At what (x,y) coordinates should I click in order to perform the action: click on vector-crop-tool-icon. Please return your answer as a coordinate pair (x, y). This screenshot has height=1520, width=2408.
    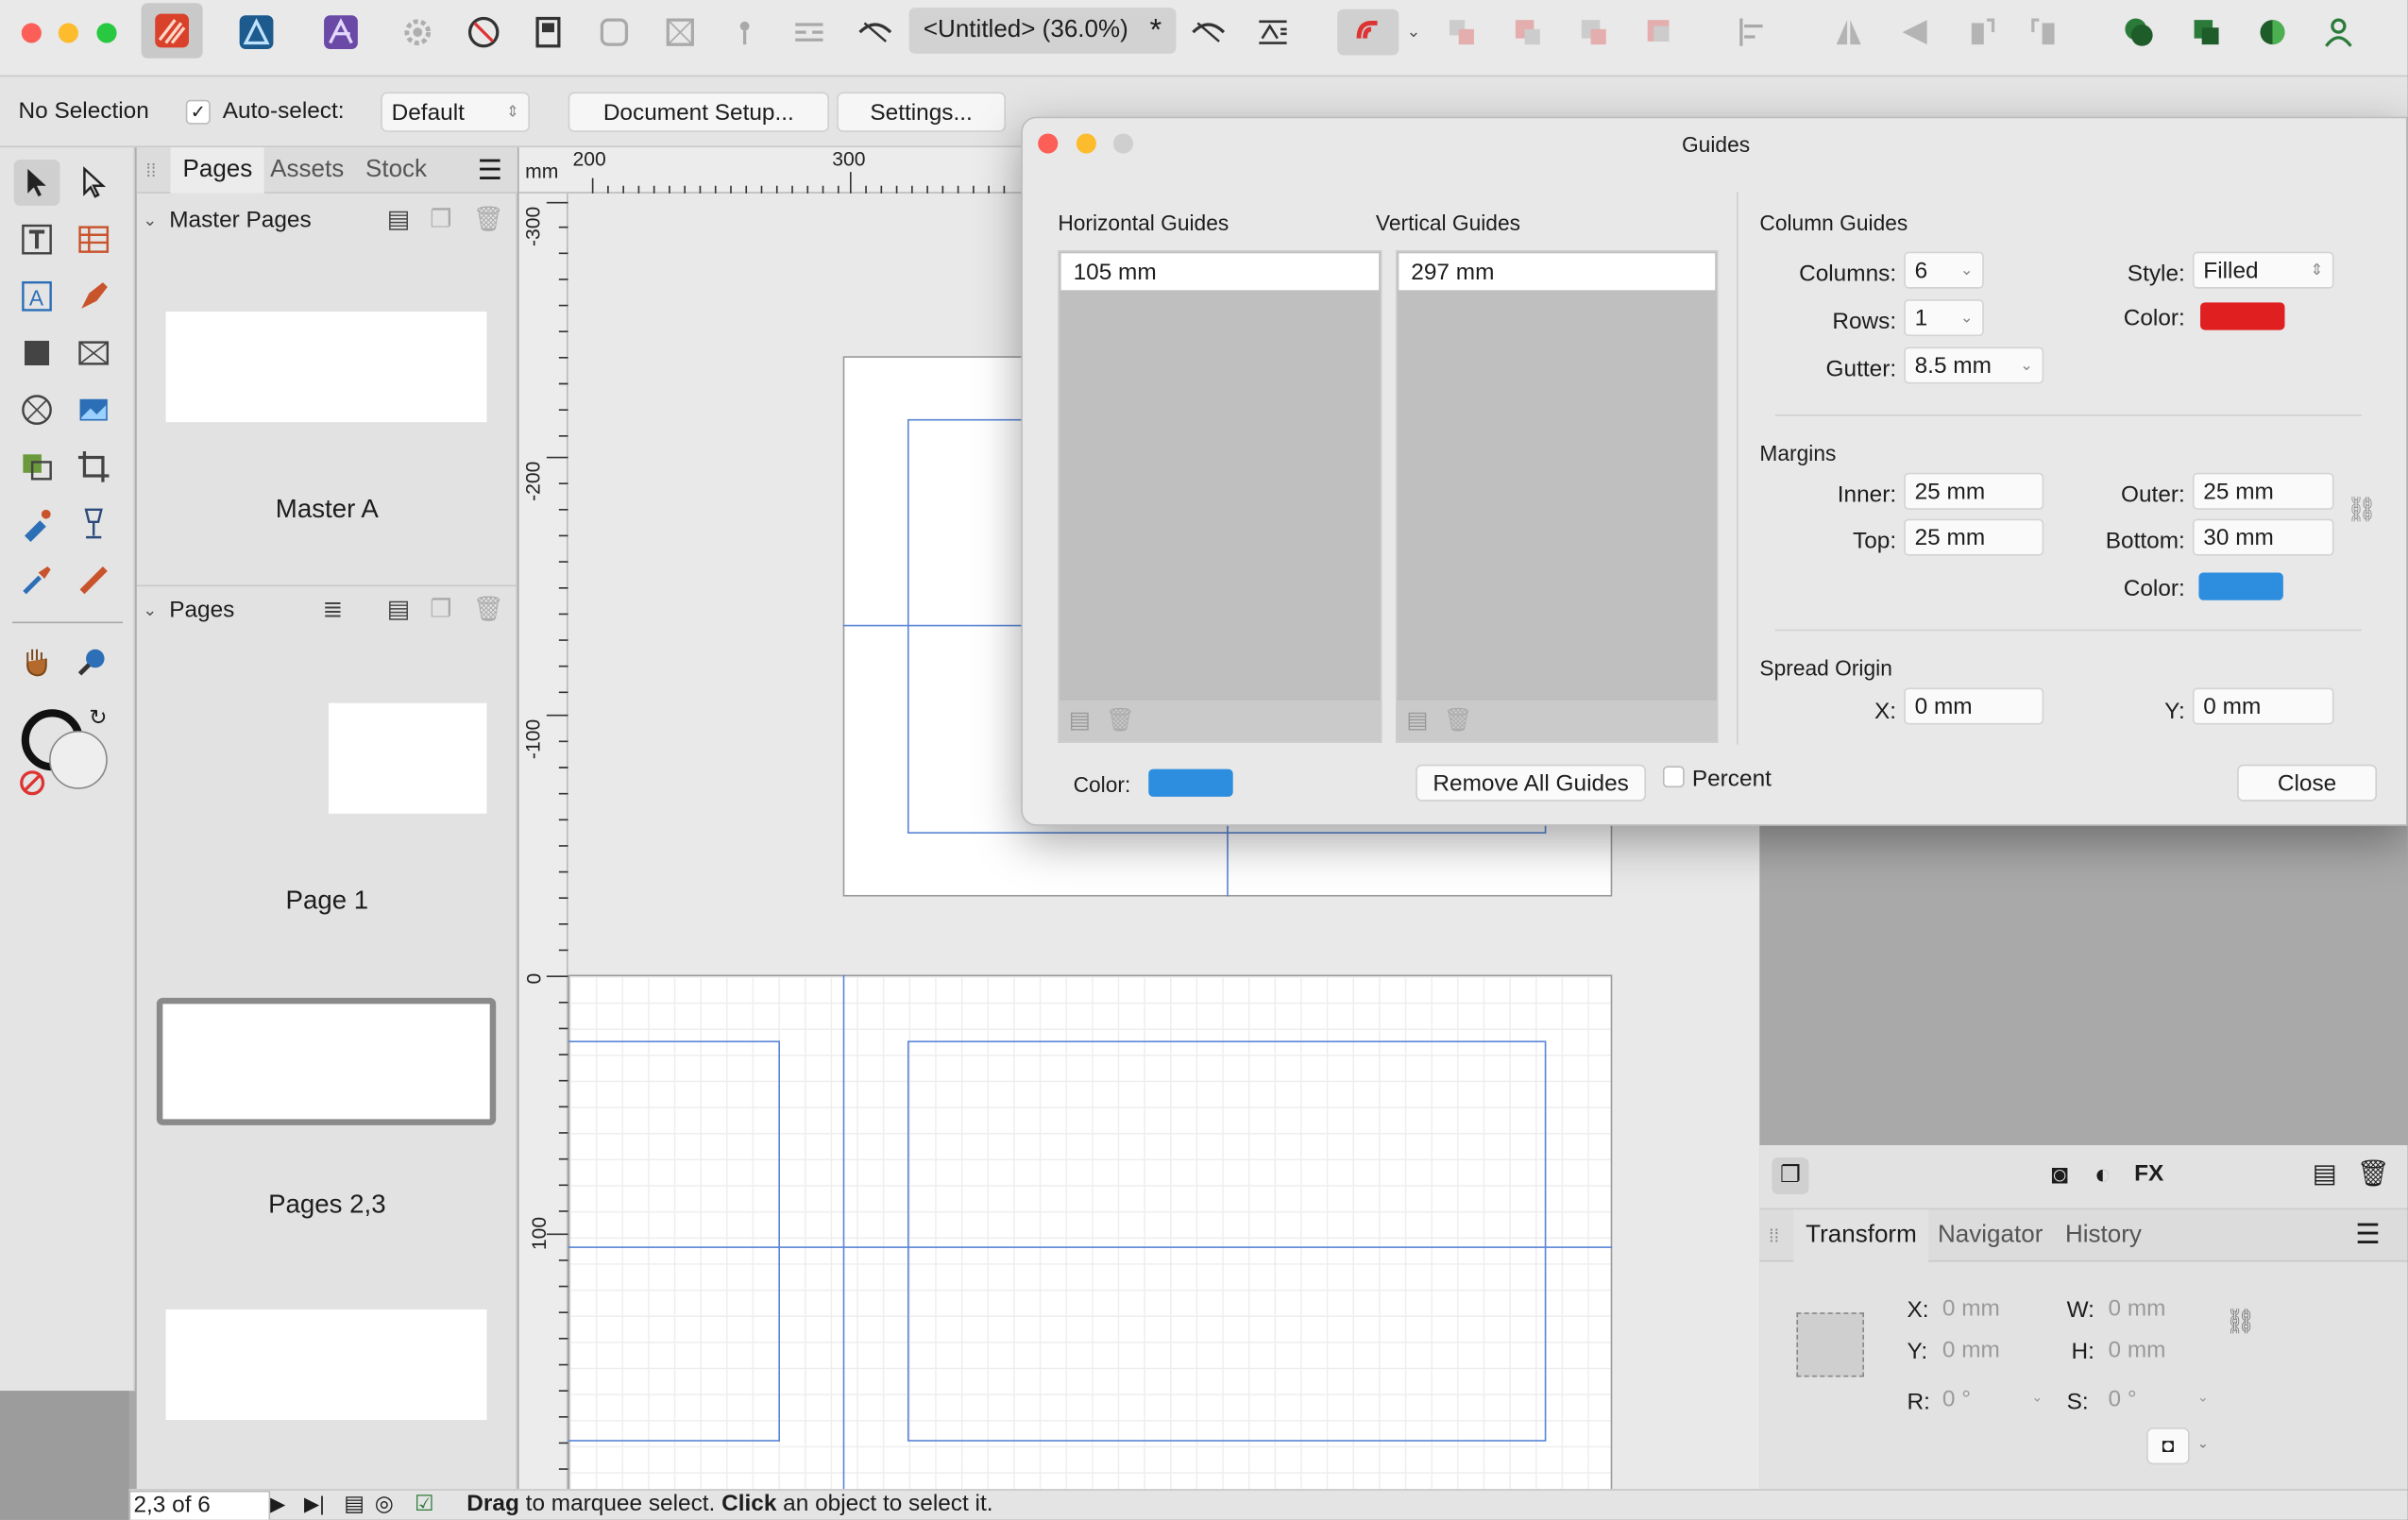
    Looking at the image, I should click on (37, 467).